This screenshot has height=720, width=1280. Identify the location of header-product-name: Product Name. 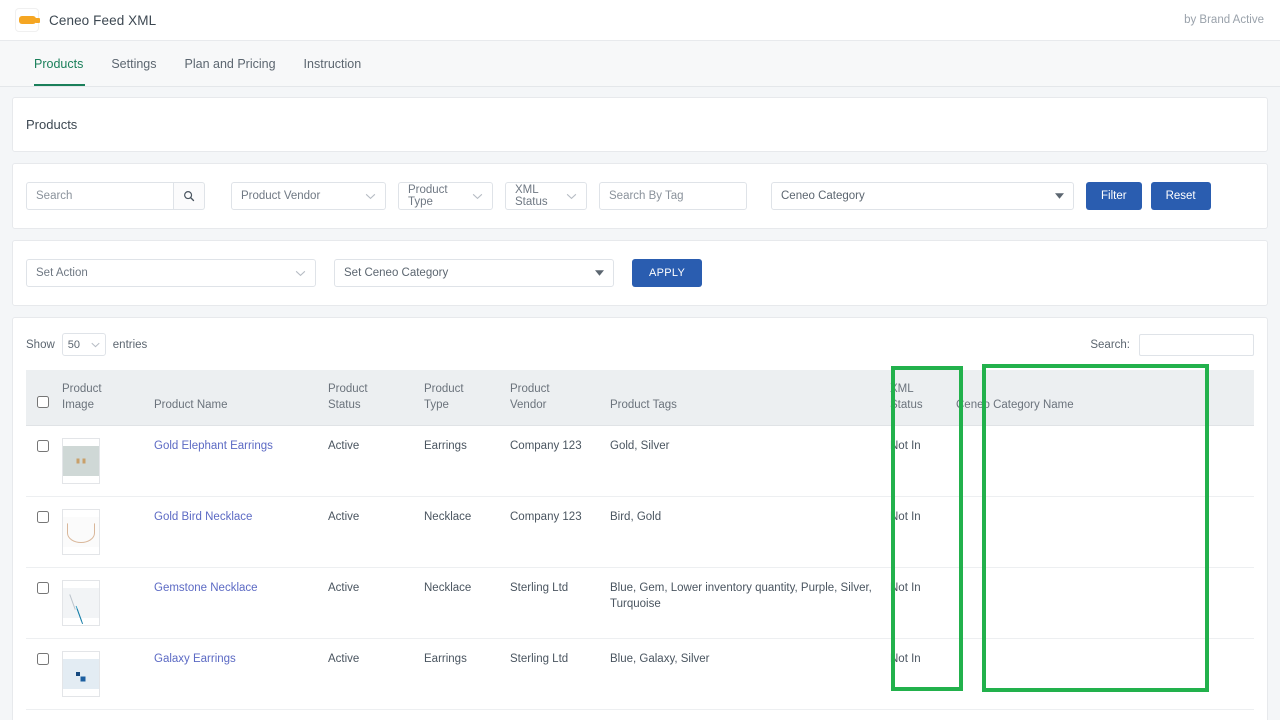
(235, 398).